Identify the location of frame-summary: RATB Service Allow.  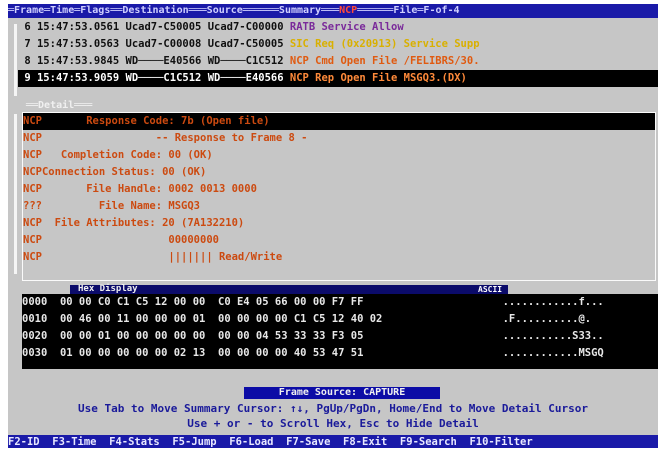
(346, 27).